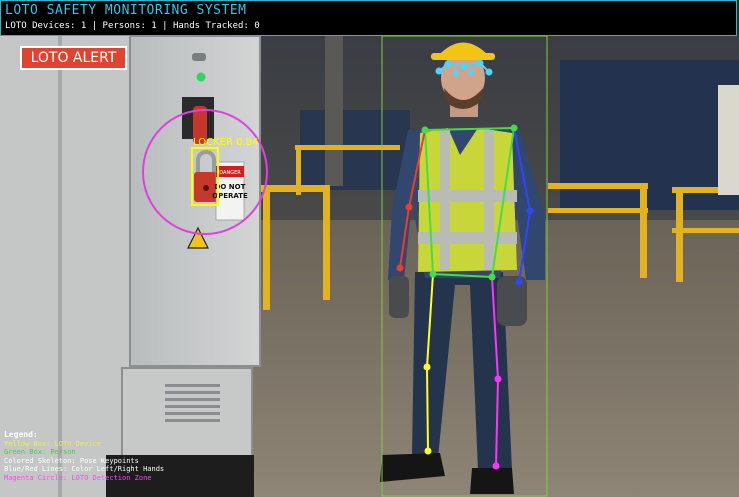 This screenshot has width=739, height=497. What do you see at coordinates (199, 57) in the screenshot?
I see `cabinet-indicator-top` at bounding box center [199, 57].